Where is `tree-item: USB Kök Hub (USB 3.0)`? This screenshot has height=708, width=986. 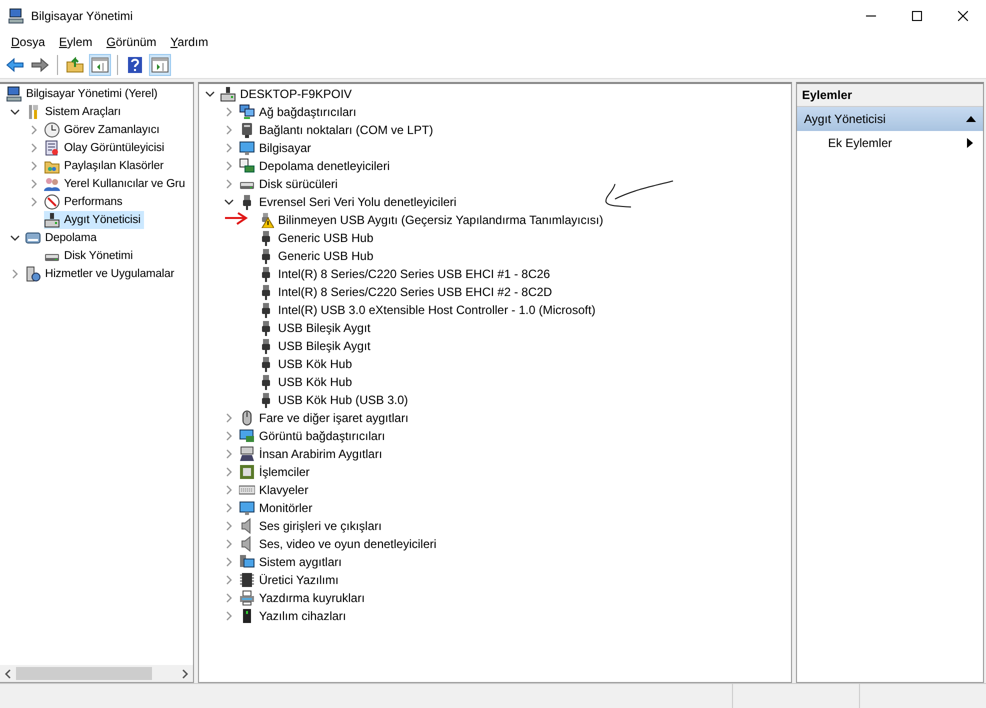 tree-item: USB Kök Hub (USB 3.0) is located at coordinates (335, 400).